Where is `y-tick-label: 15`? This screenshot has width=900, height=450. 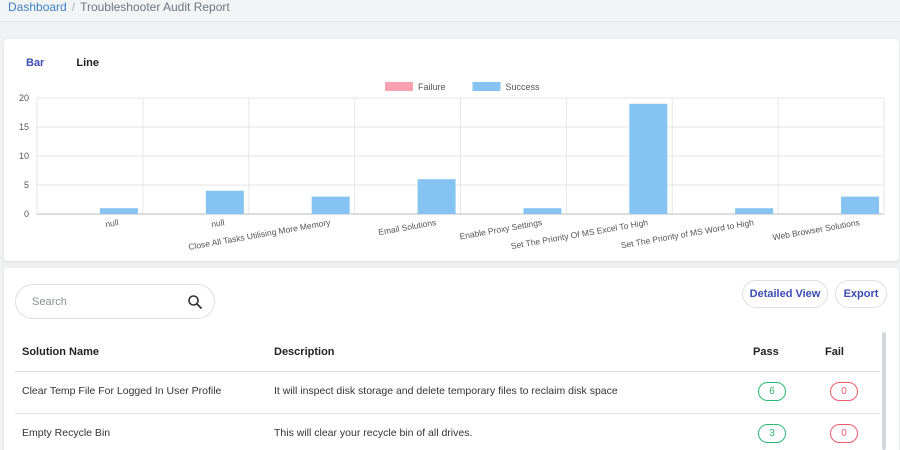 y-tick-label: 15 is located at coordinates (24, 127).